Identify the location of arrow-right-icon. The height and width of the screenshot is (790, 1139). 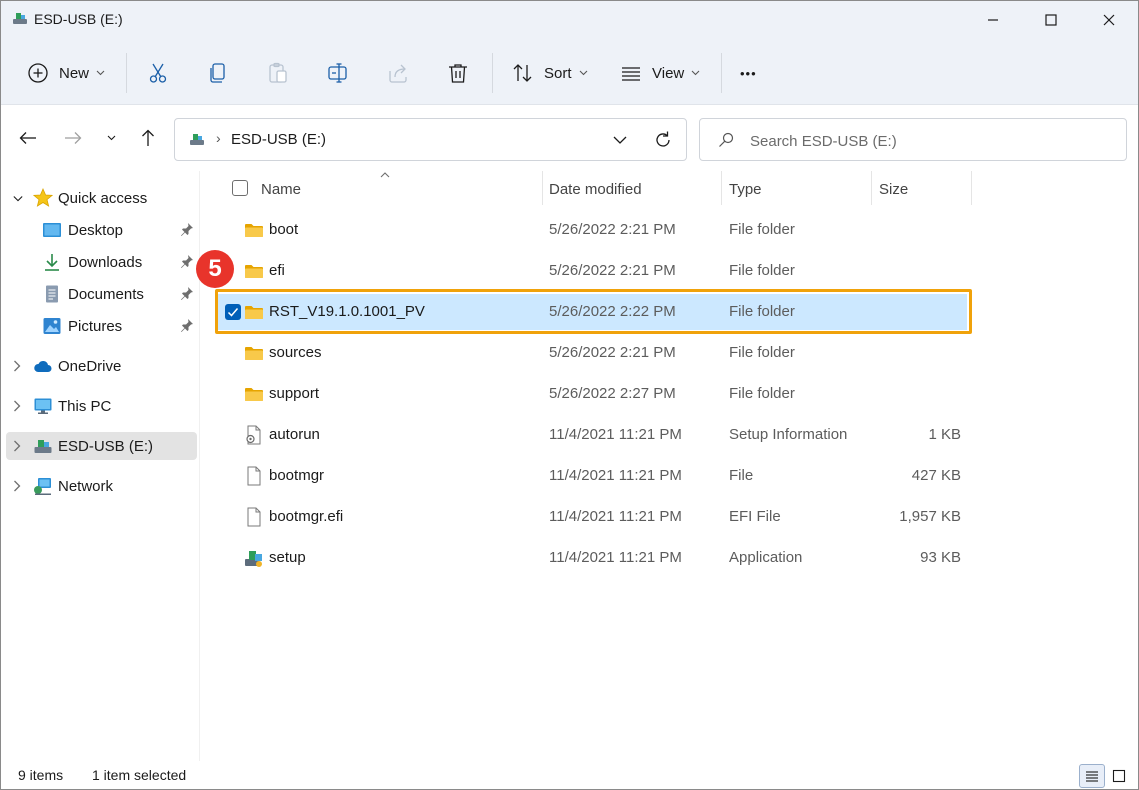
(73, 138).